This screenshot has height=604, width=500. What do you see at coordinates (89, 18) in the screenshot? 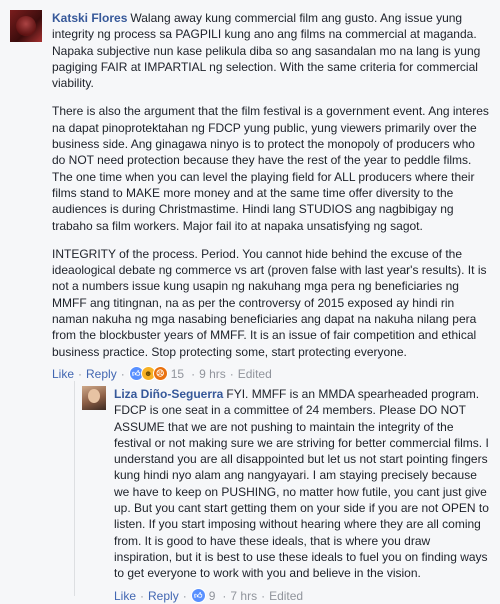
I see `comment-author: Katski Flores` at bounding box center [89, 18].